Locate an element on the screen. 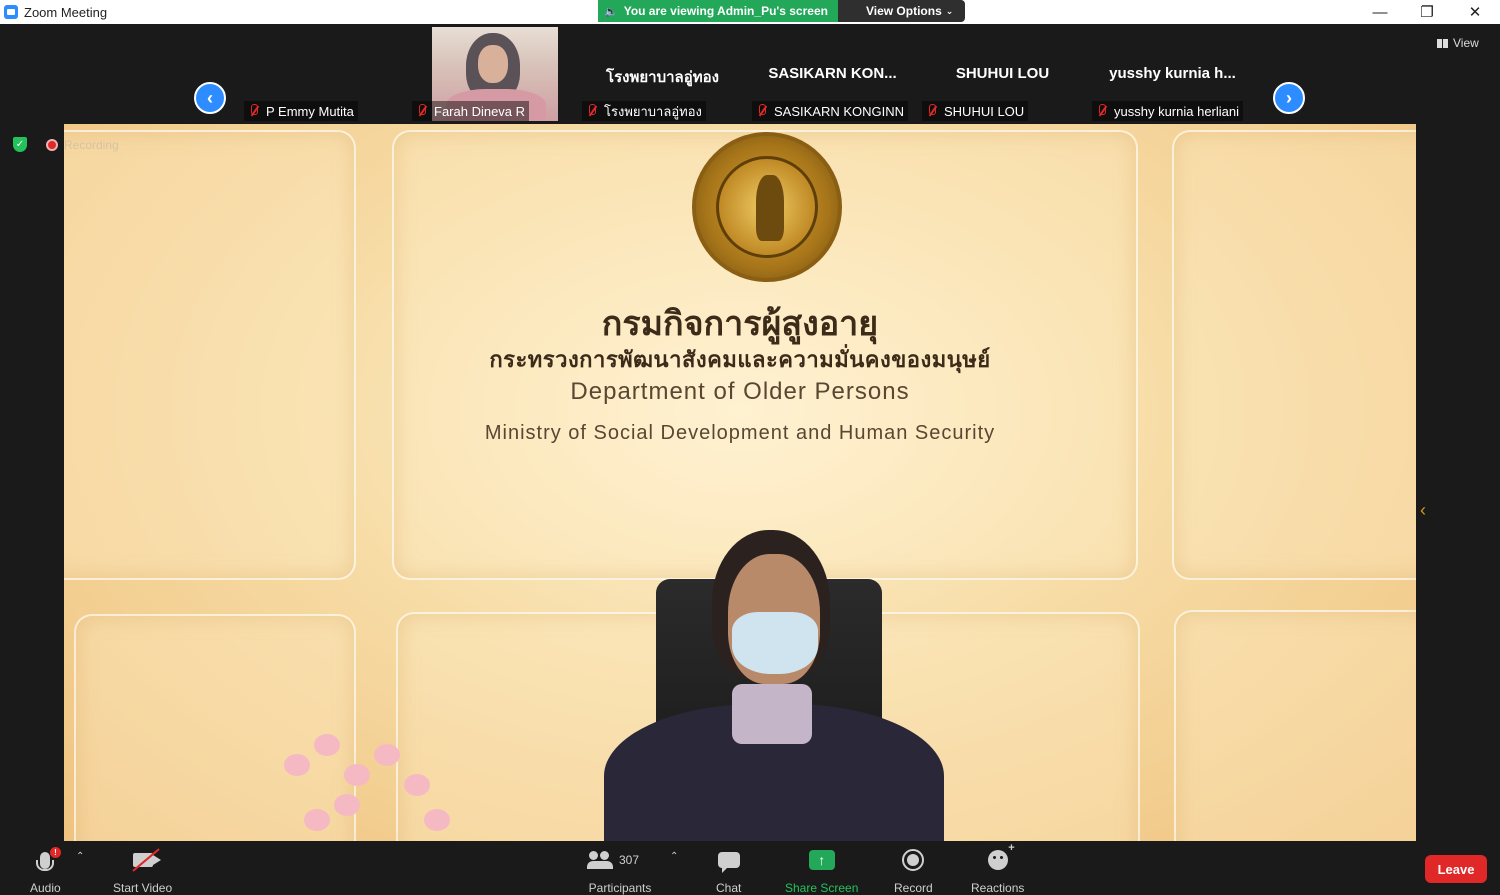  audio-options-caret: ⌃ is located at coordinates (80, 856).